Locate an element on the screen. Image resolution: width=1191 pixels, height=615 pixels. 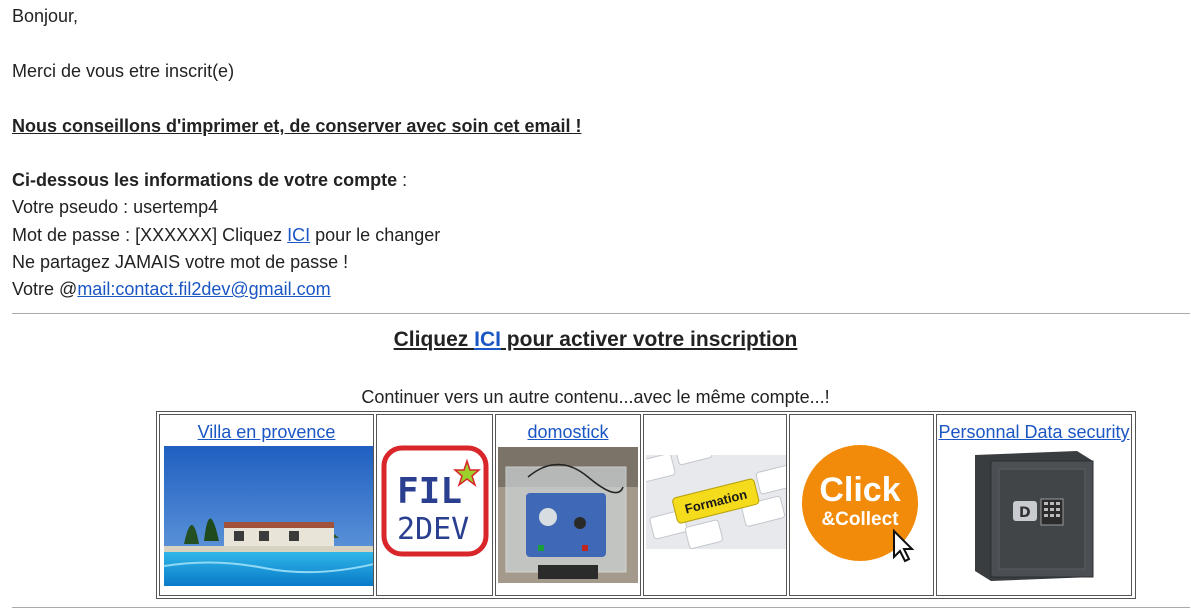
pseudo-text: Votre pseudo : usertemp4 is located at coordinates (115, 207).